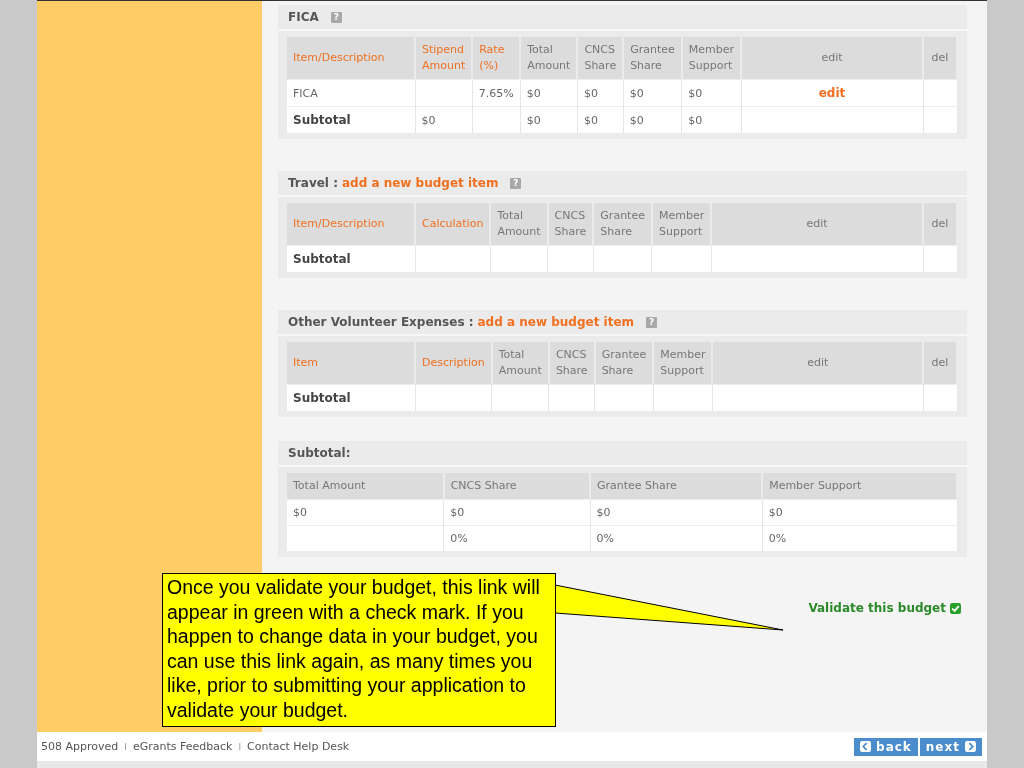 The width and height of the screenshot is (1024, 768). I want to click on sortable-column-header: Description, so click(453, 363).